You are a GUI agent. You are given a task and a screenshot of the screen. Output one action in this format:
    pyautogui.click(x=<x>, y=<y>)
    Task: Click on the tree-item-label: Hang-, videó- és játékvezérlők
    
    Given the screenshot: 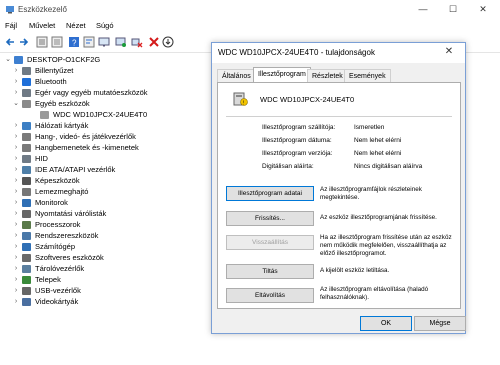 What is the action you would take?
    pyautogui.click(x=85, y=136)
    